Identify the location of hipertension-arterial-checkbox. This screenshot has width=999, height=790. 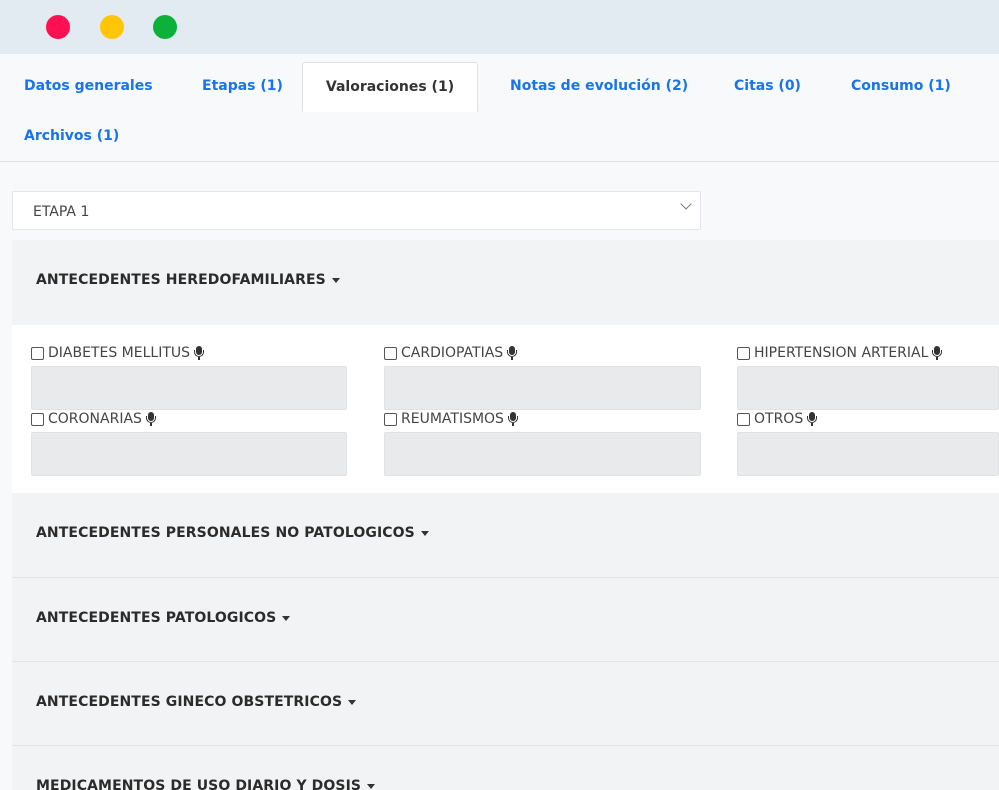
(743, 353).